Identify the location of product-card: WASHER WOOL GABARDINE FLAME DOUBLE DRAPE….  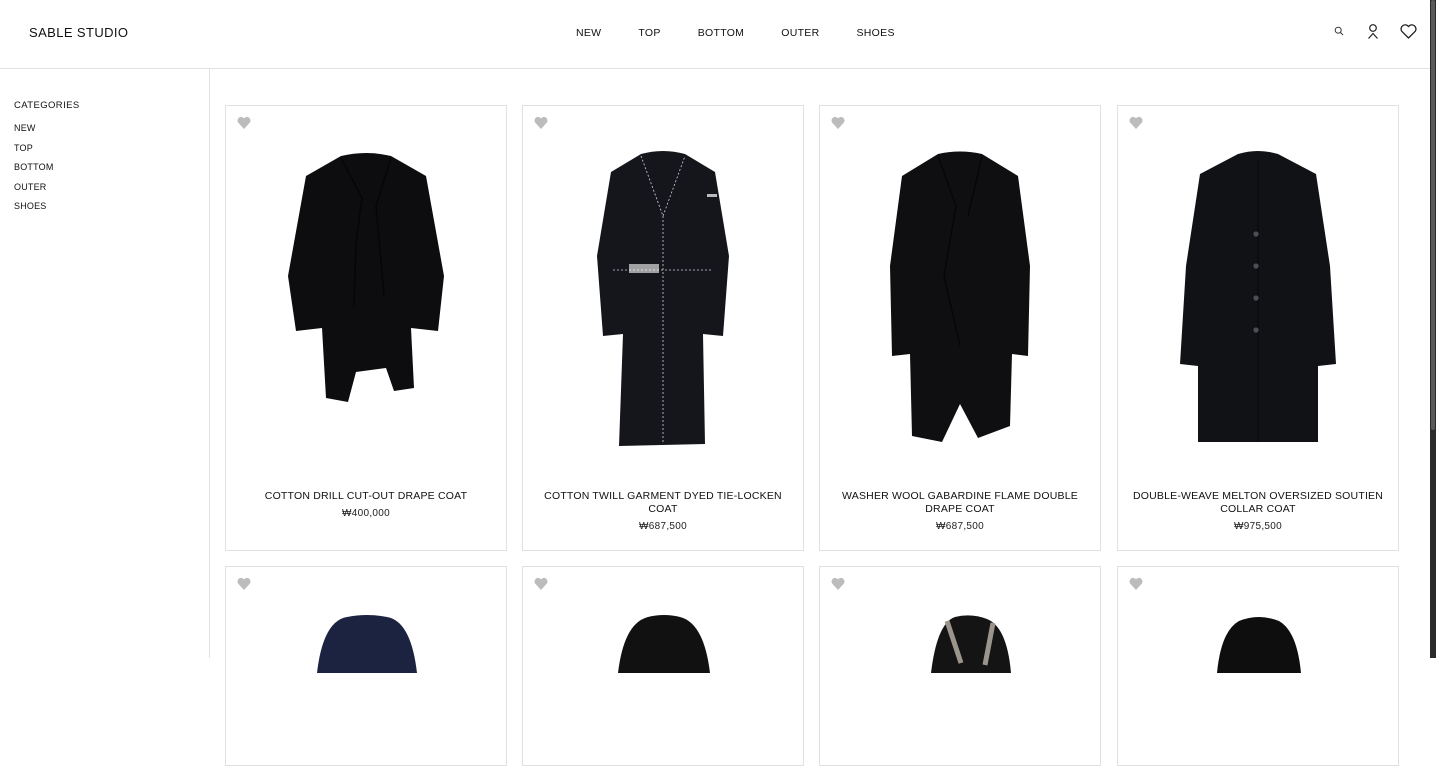
(960, 328).